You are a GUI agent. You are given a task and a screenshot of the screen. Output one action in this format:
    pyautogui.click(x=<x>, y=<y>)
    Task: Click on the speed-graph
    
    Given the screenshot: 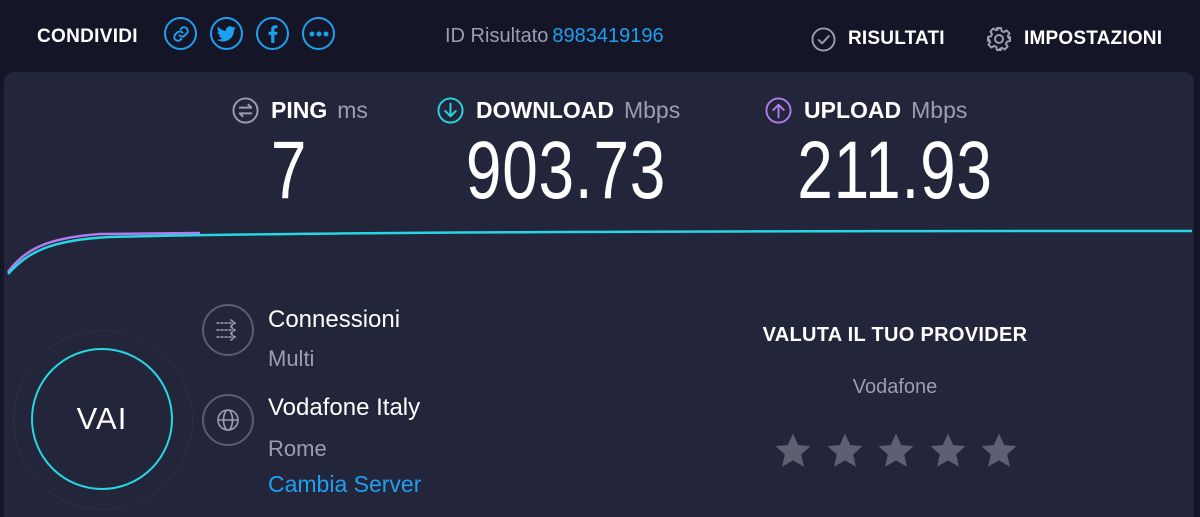 What is the action you would take?
    pyautogui.click(x=600, y=252)
    